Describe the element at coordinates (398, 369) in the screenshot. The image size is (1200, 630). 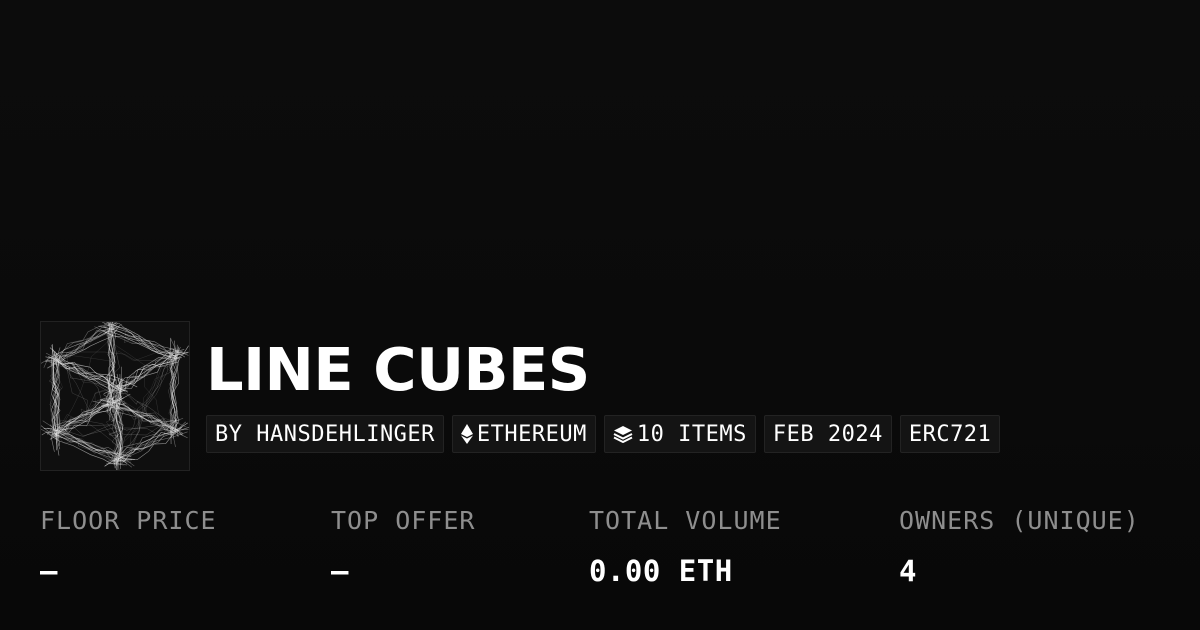
I see `collection-title: LINE CUBES` at that location.